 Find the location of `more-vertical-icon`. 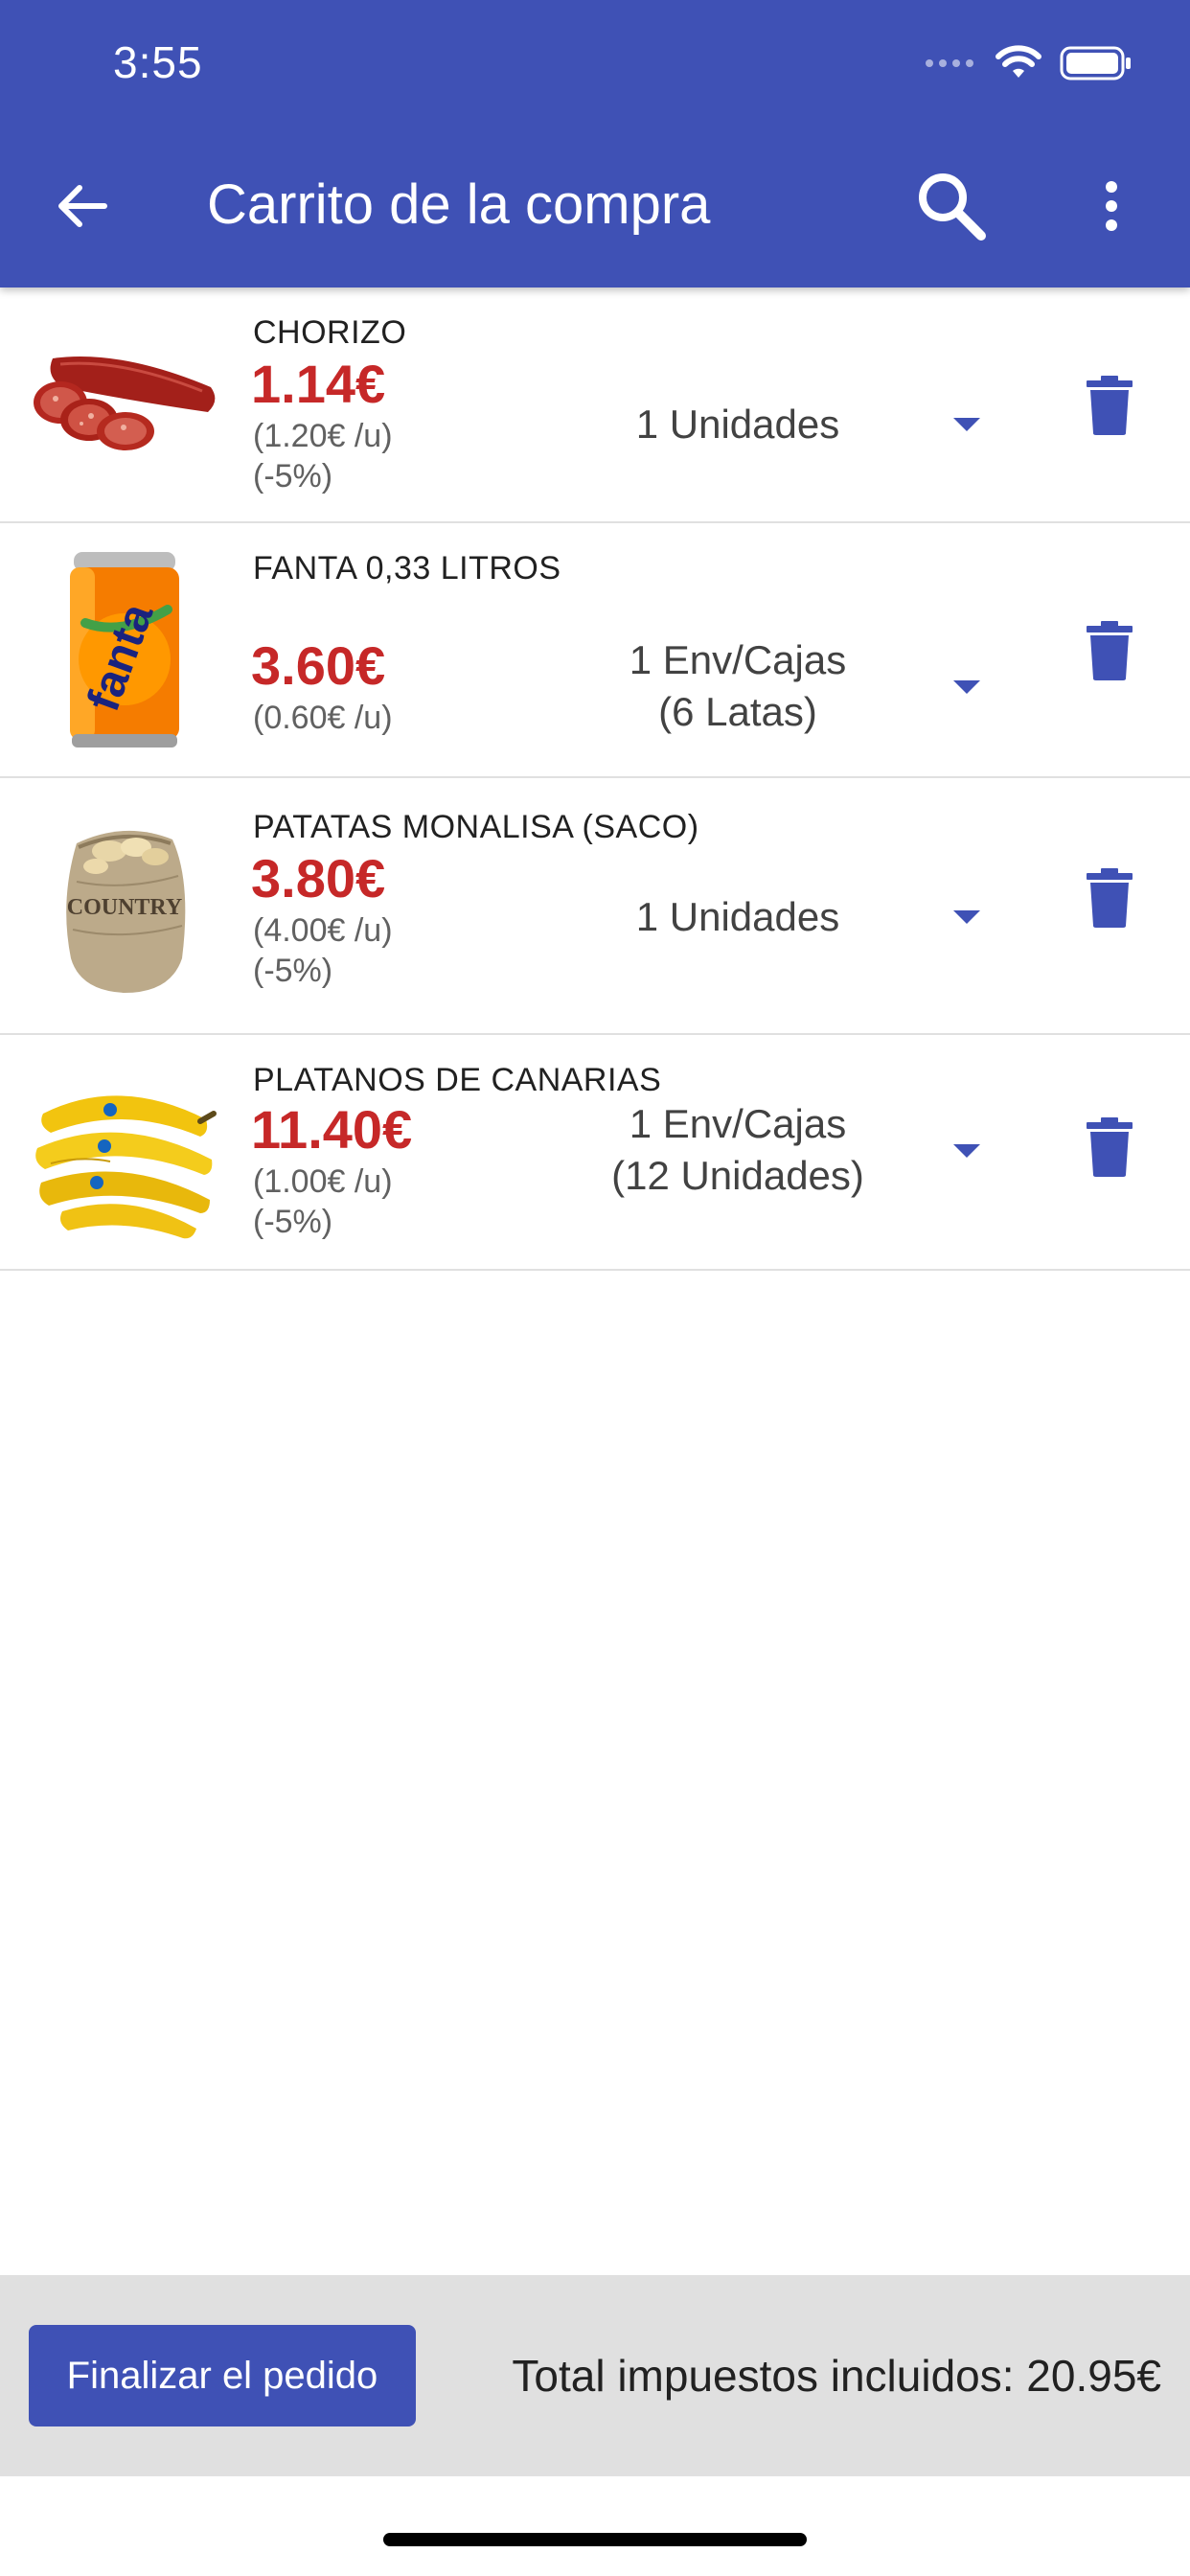

more-vertical-icon is located at coordinates (1111, 206).